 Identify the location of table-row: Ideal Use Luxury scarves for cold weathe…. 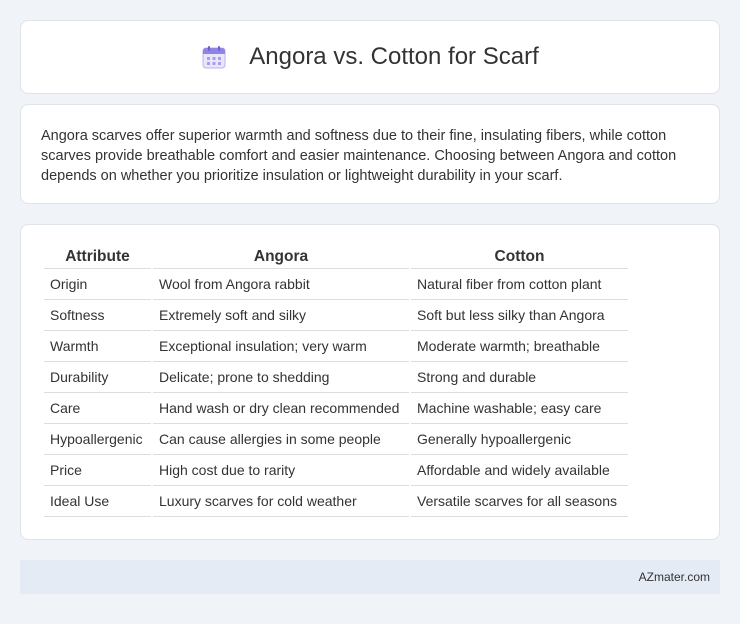
(336, 501).